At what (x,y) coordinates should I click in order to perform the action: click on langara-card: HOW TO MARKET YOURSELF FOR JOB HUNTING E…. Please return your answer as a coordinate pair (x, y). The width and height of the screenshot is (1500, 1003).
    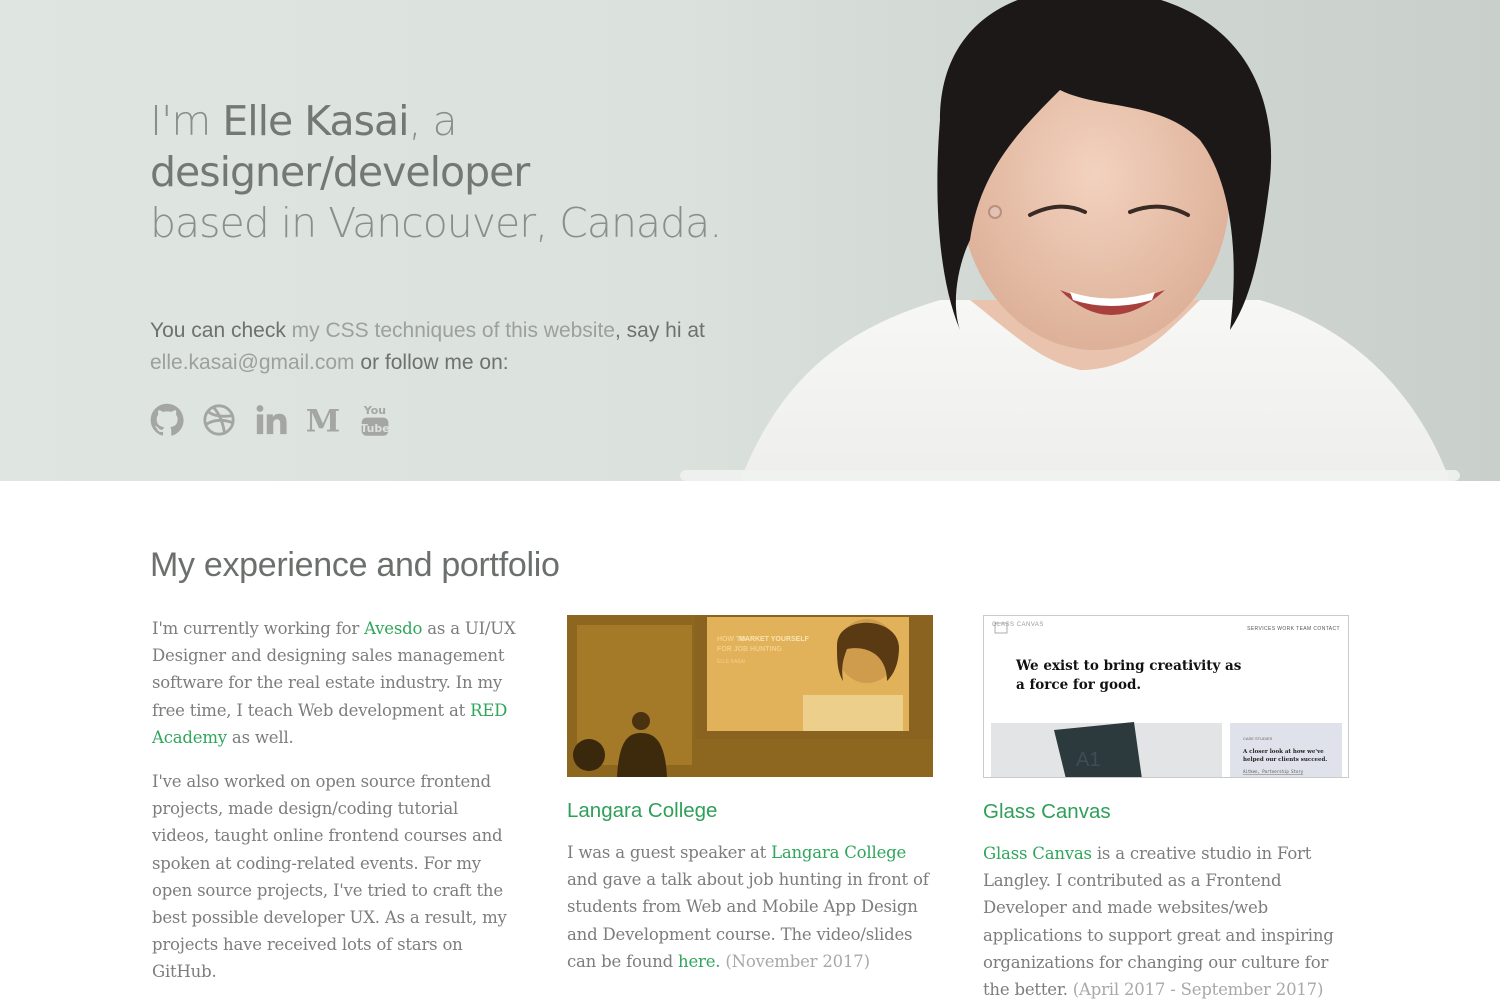
    Looking at the image, I should click on (750, 795).